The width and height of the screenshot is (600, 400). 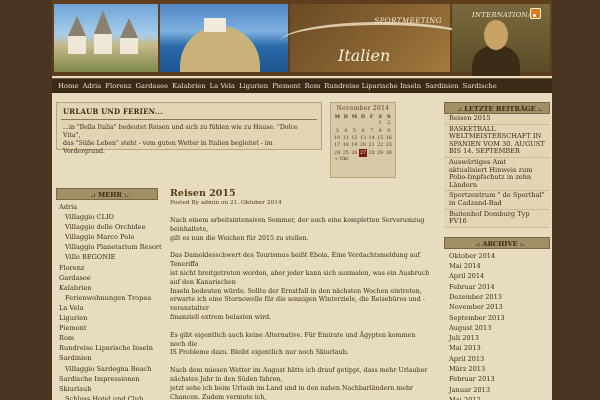 What do you see at coordinates (107, 288) in the screenshot?
I see `mehr-link: Kalabrien` at bounding box center [107, 288].